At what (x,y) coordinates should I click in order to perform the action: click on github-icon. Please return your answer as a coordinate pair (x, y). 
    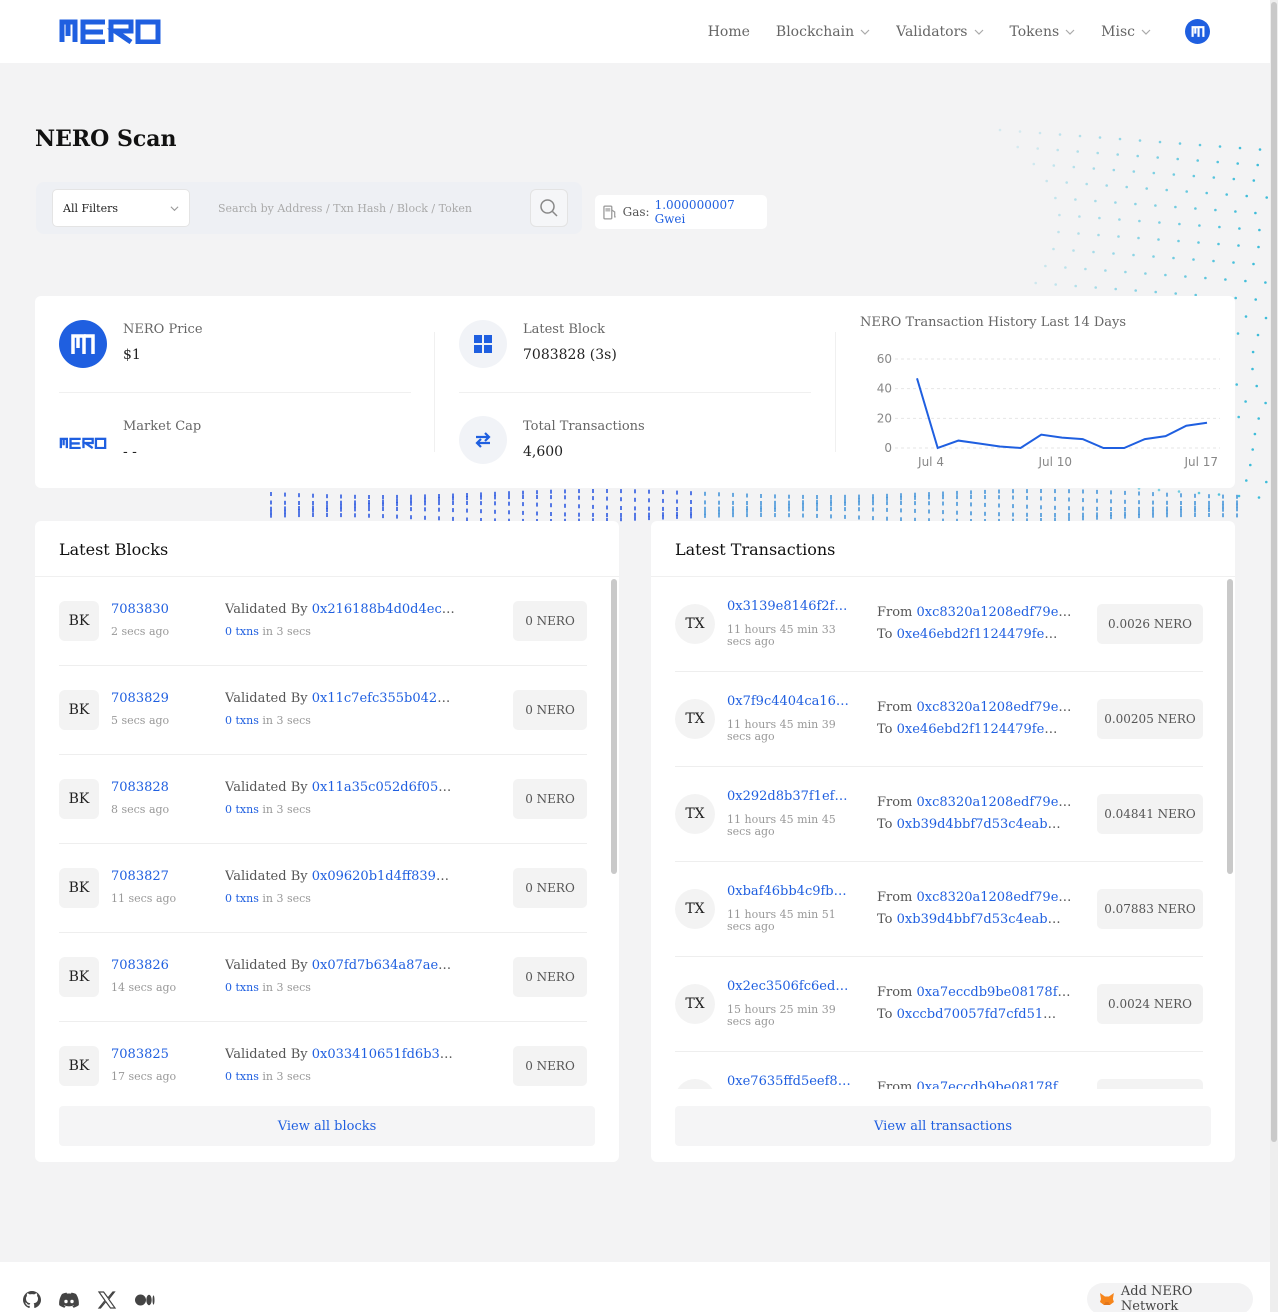
    Looking at the image, I should click on (32, 1300).